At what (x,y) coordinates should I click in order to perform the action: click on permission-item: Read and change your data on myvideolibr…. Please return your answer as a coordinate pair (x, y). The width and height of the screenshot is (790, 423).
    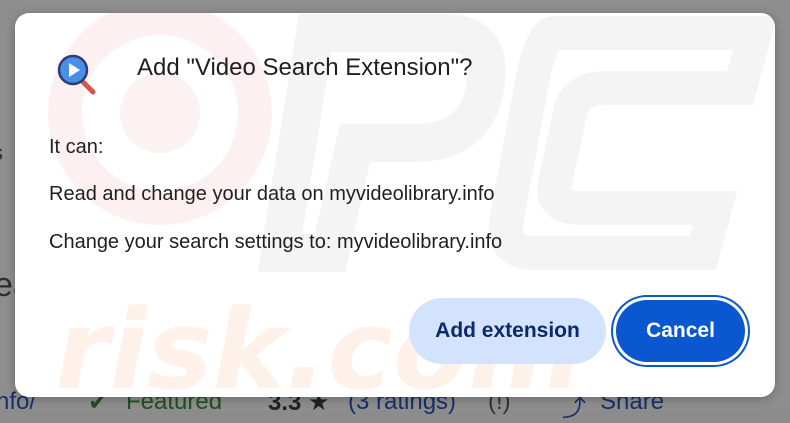
    Looking at the image, I should click on (272, 194).